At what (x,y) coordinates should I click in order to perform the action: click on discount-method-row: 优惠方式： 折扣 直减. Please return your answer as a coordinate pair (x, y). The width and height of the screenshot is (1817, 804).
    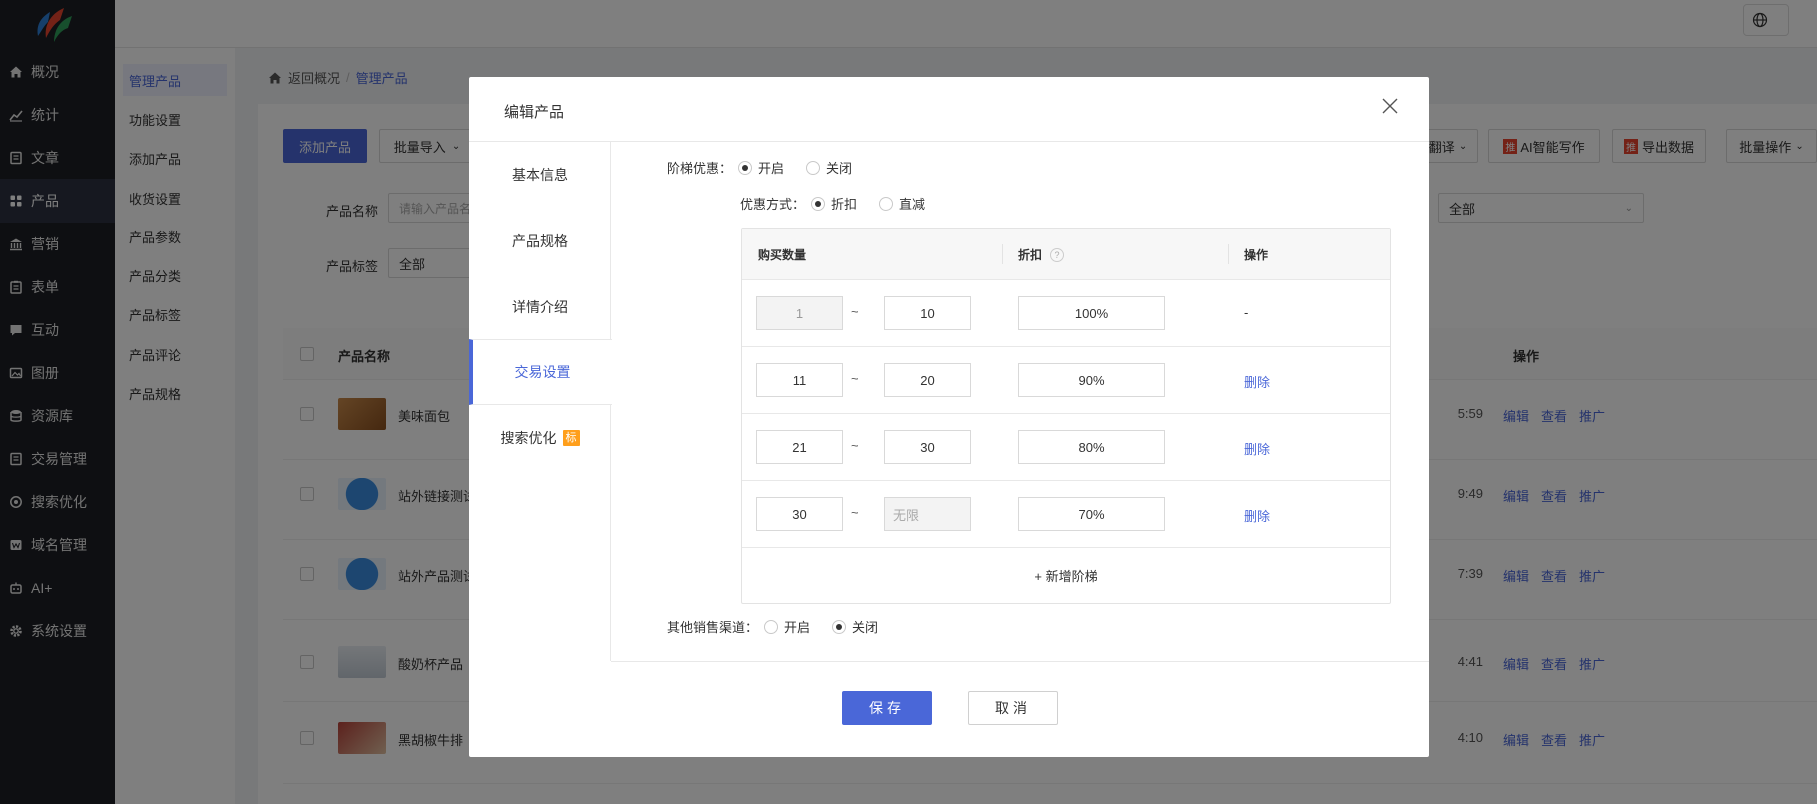
    Looking at the image, I should click on (832, 203).